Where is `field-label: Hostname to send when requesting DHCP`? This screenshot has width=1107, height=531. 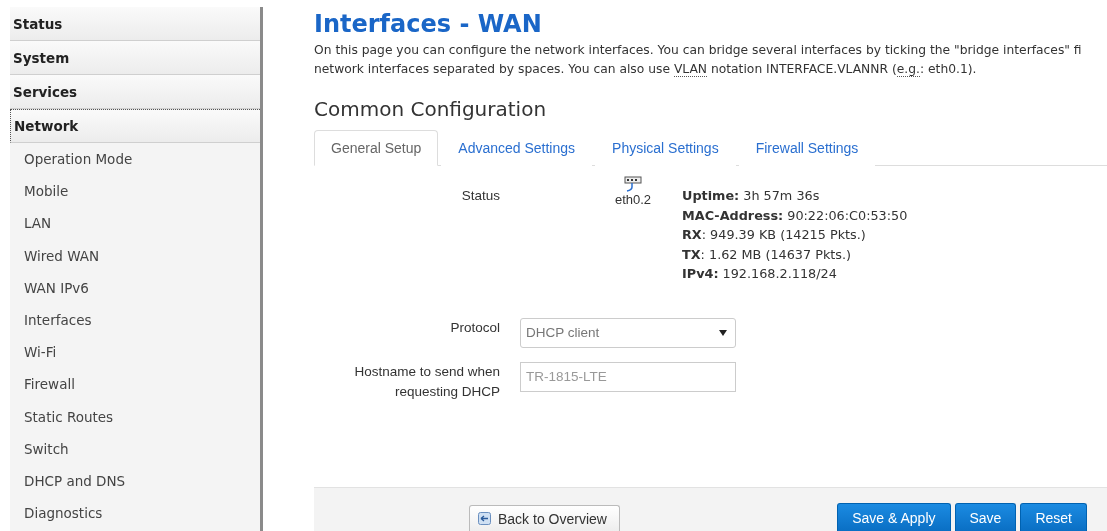
field-label: Hostname to send when requesting DHCP is located at coordinates (426, 381).